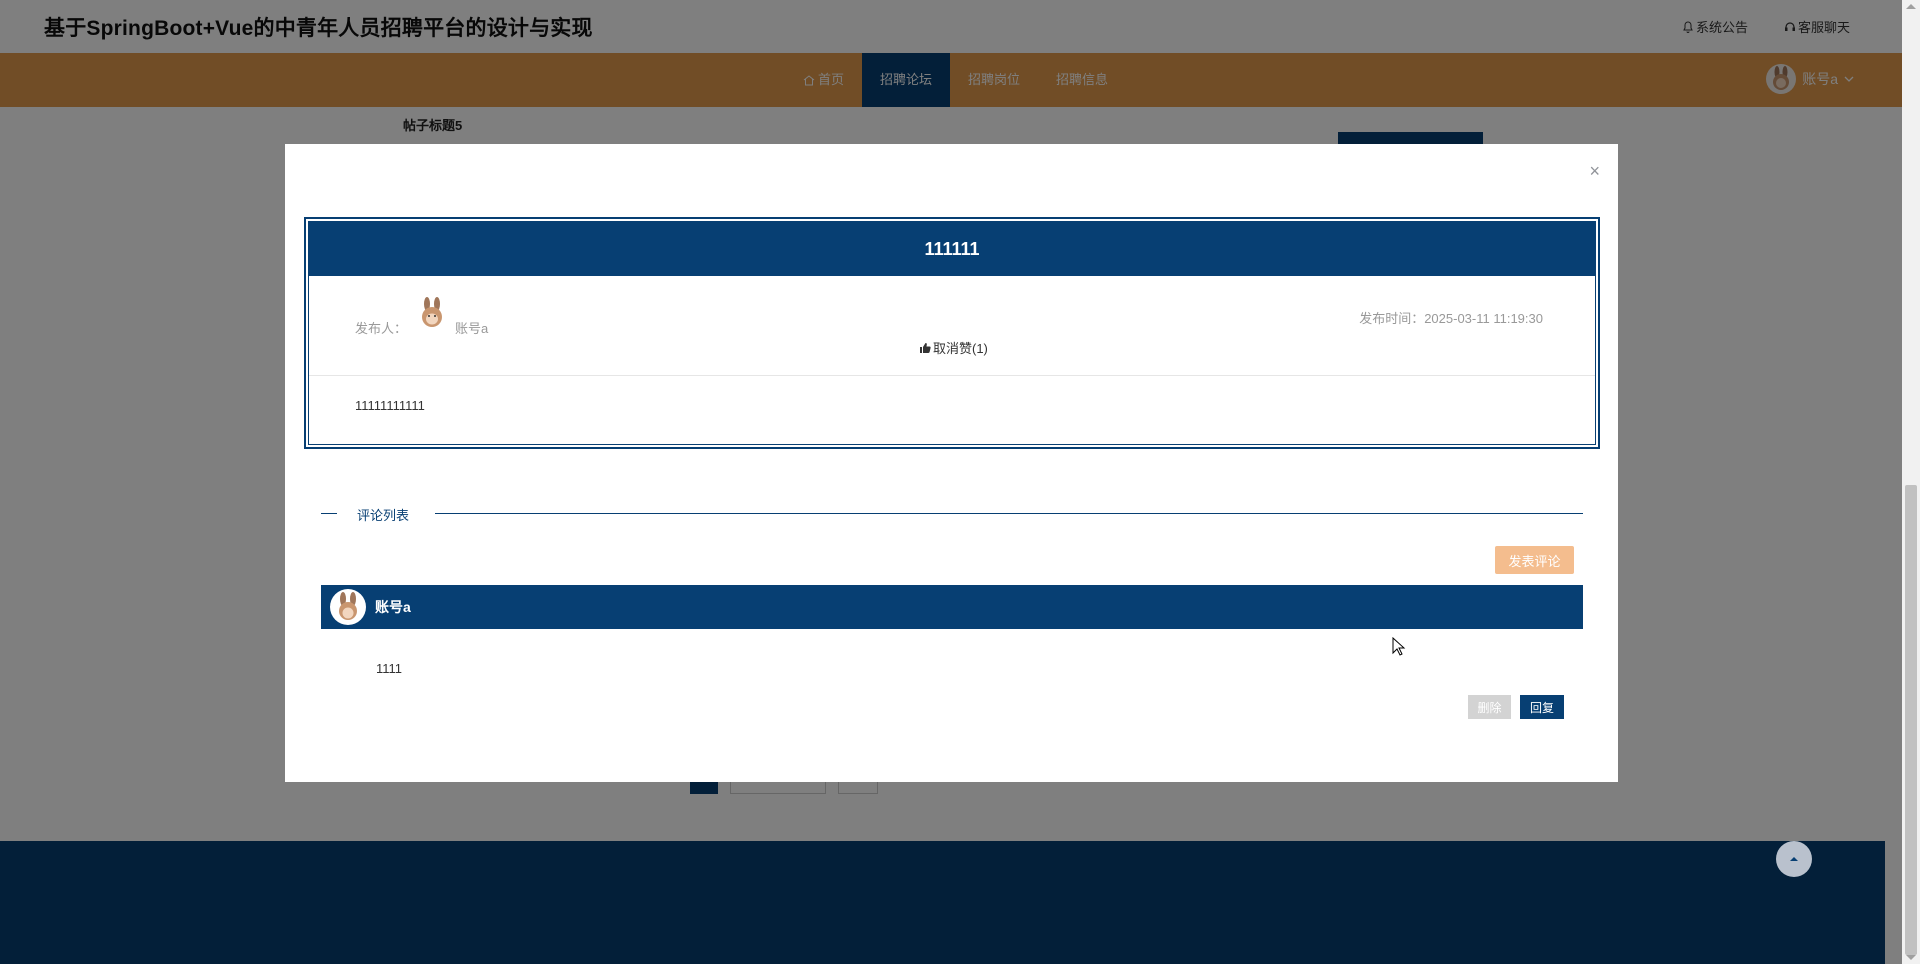 The width and height of the screenshot is (1920, 964). I want to click on post-title: 111111, so click(952, 249).